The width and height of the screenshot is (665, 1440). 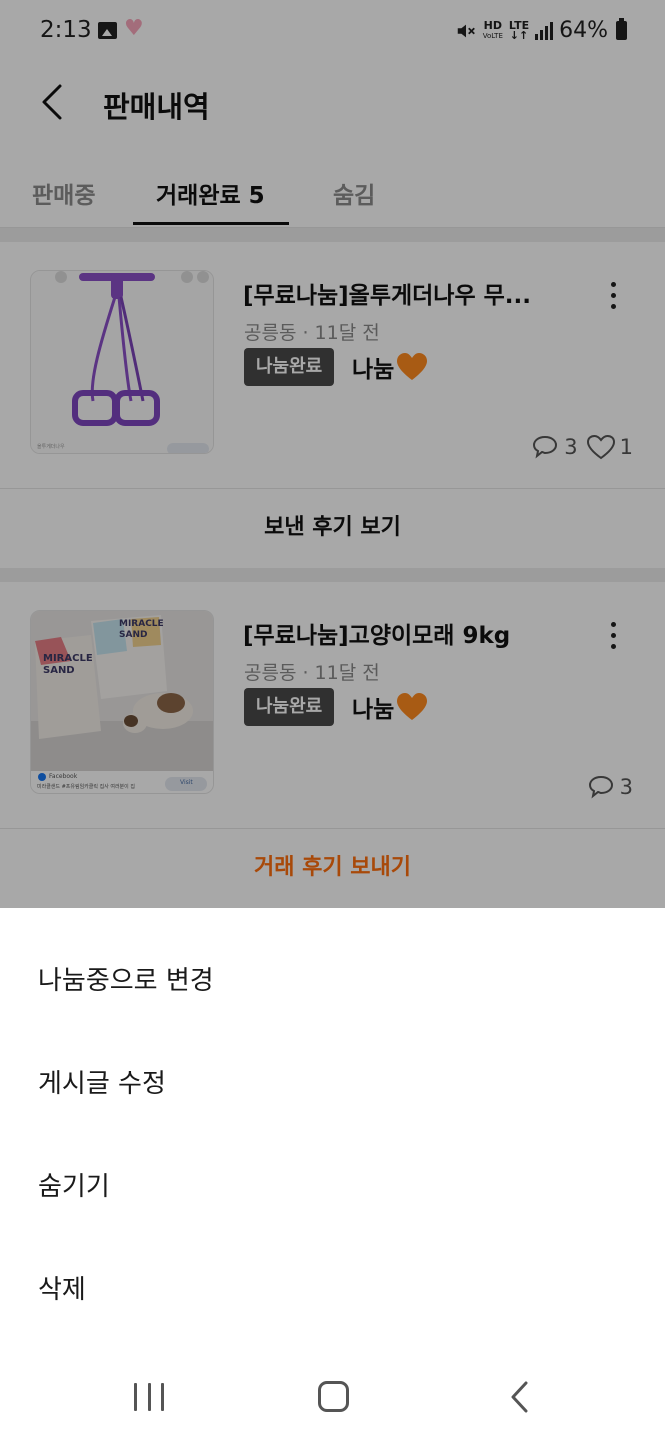 I want to click on system-nav-bar, so click(x=332, y=1396).